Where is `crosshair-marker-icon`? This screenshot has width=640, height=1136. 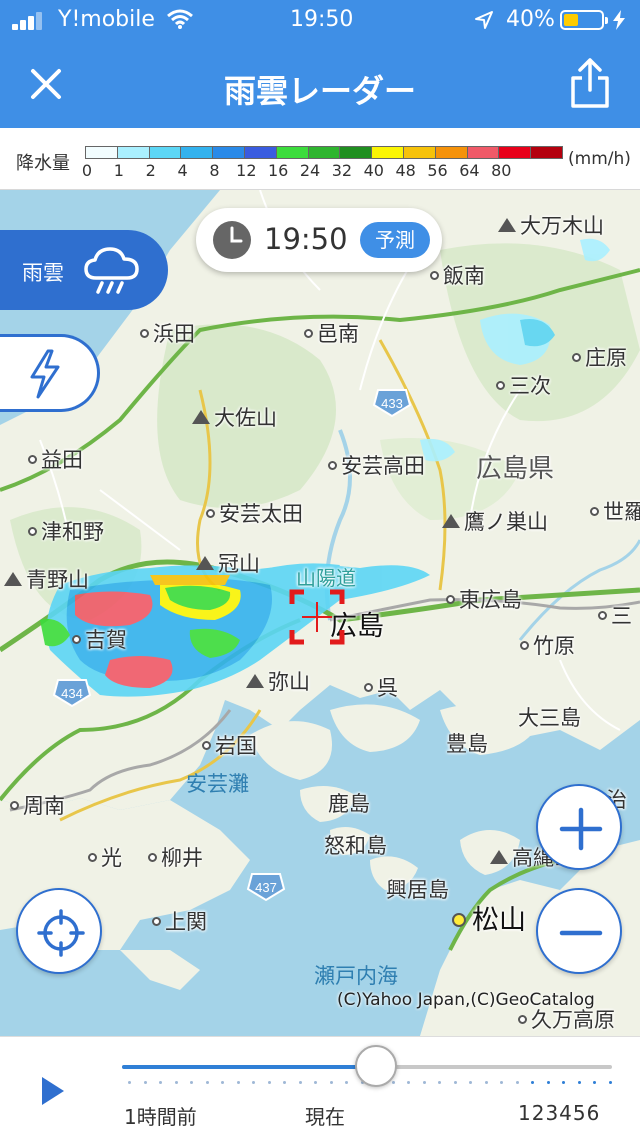
crosshair-marker-icon is located at coordinates (317, 617).